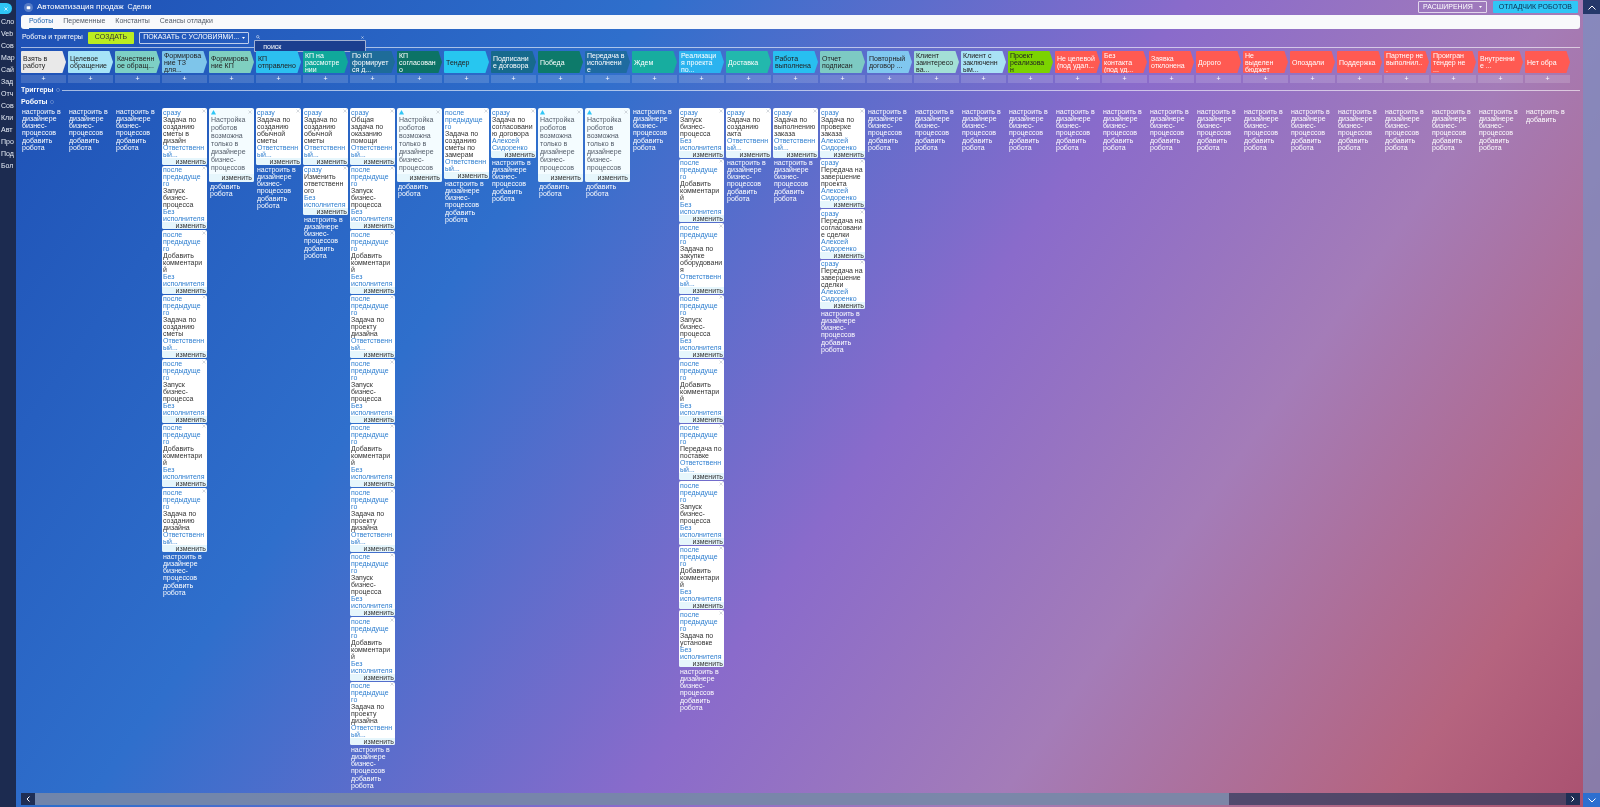  I want to click on search-icon, so click(258, 37).